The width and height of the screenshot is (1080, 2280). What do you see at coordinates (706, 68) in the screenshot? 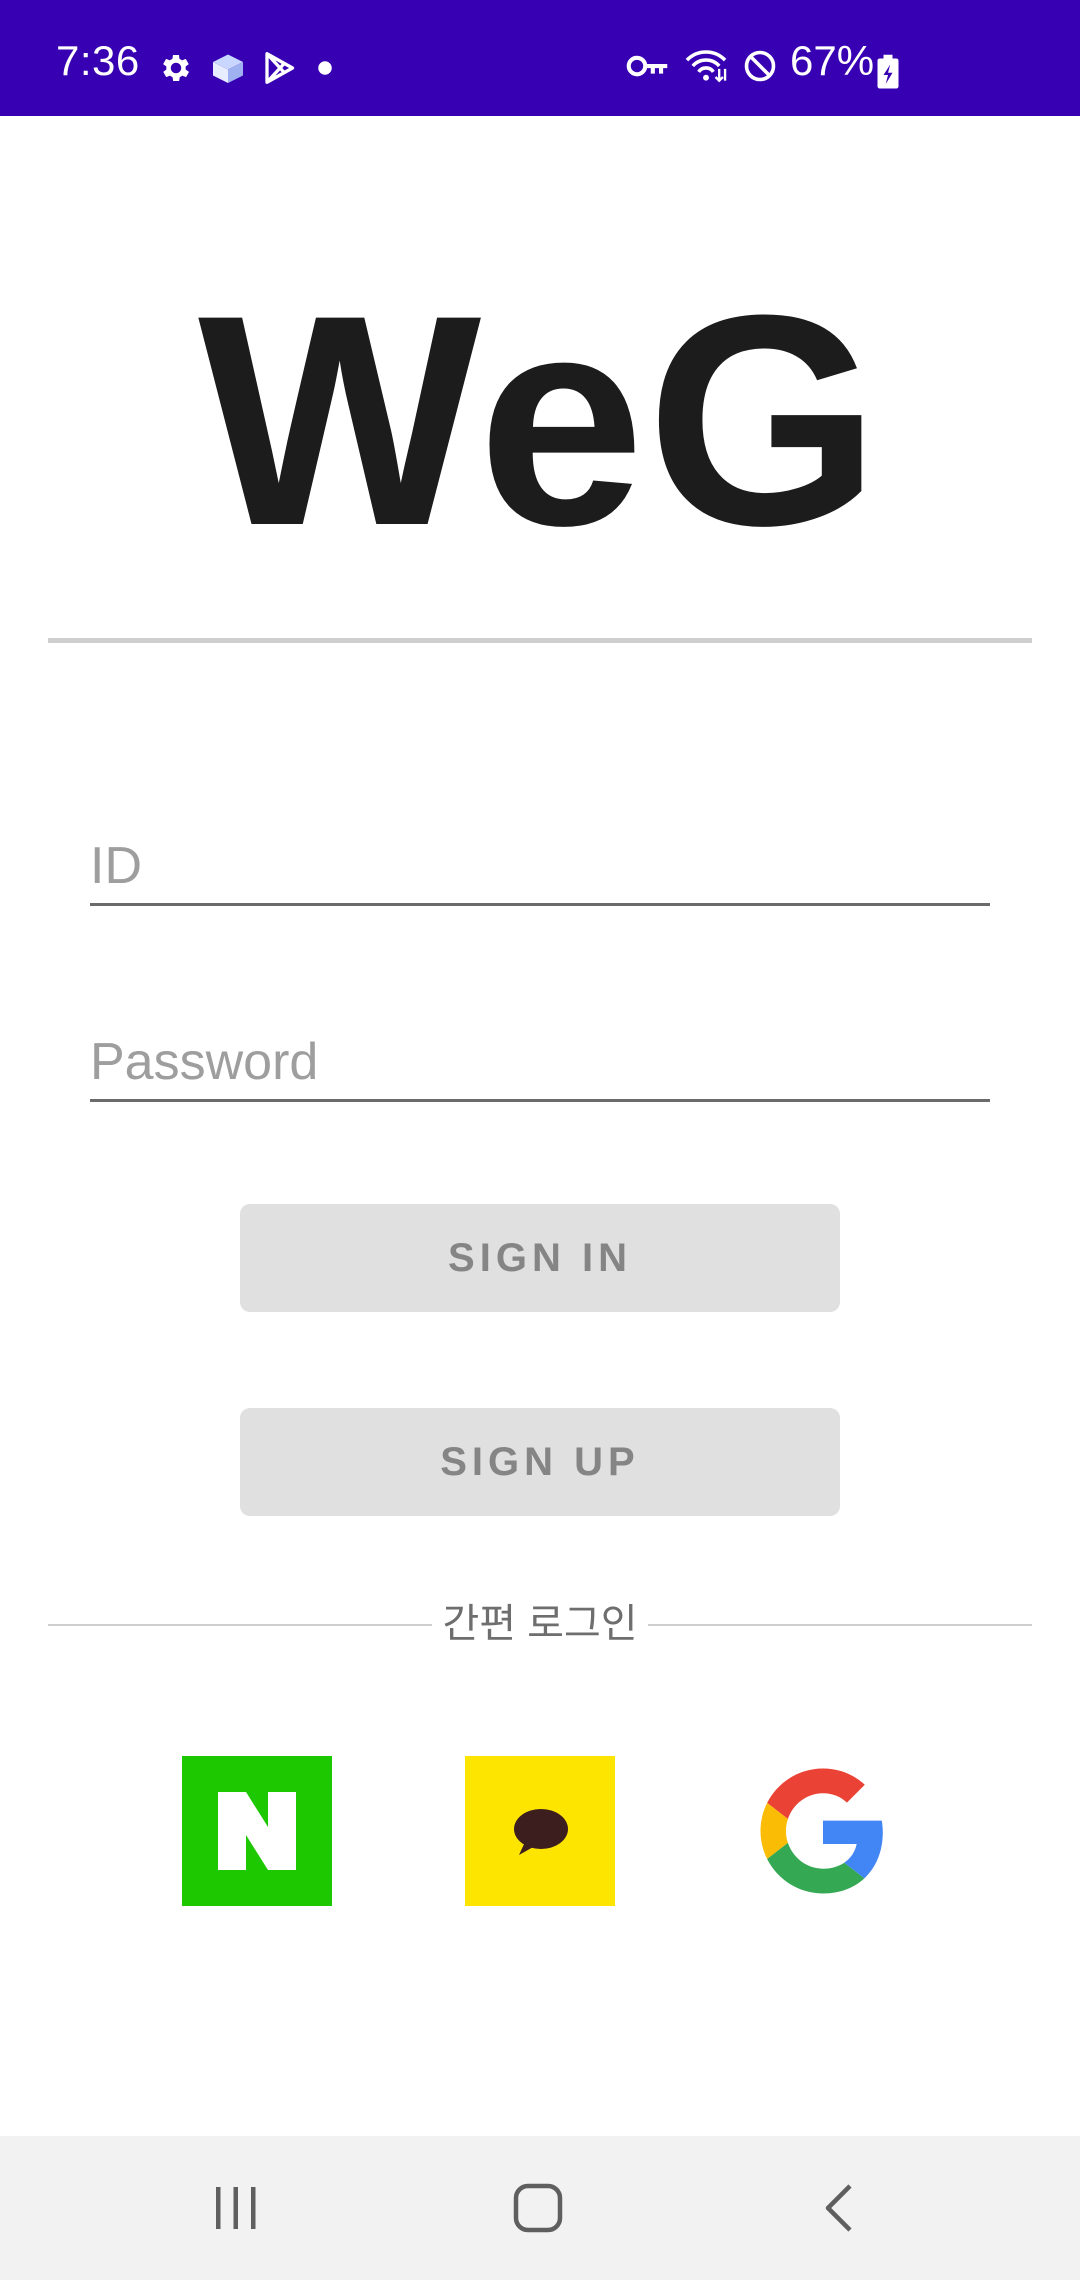
I see `wifi-icon` at bounding box center [706, 68].